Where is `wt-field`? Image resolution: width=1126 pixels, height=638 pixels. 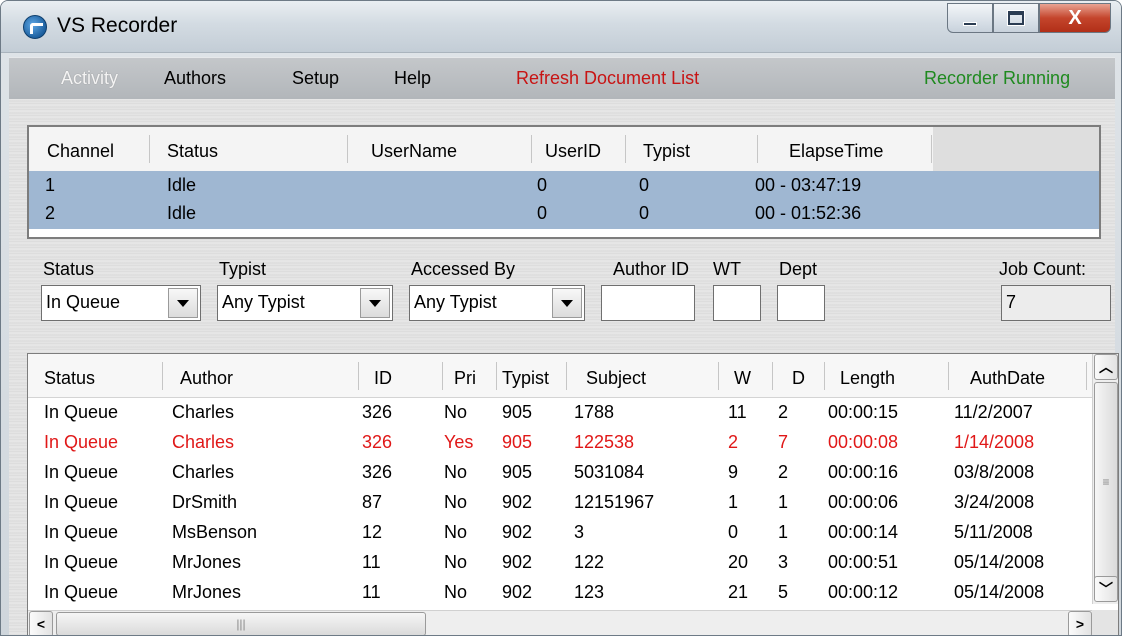
wt-field is located at coordinates (737, 303).